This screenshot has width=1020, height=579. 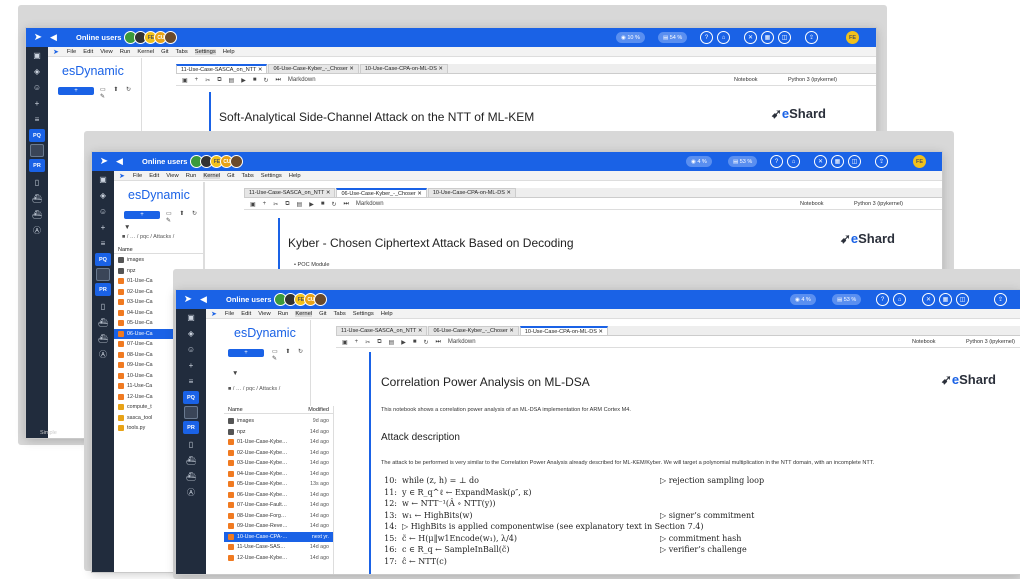 What do you see at coordinates (127, 227) in the screenshot?
I see `filter-icon: ▼` at bounding box center [127, 227].